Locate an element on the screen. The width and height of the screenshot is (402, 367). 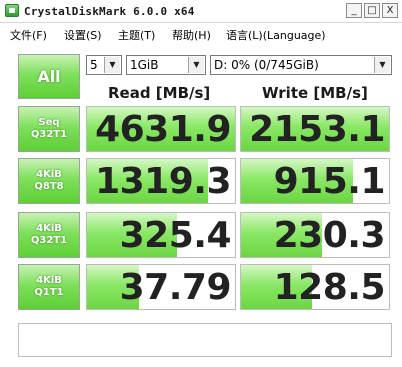
maximize-button: □ is located at coordinates (372, 10).